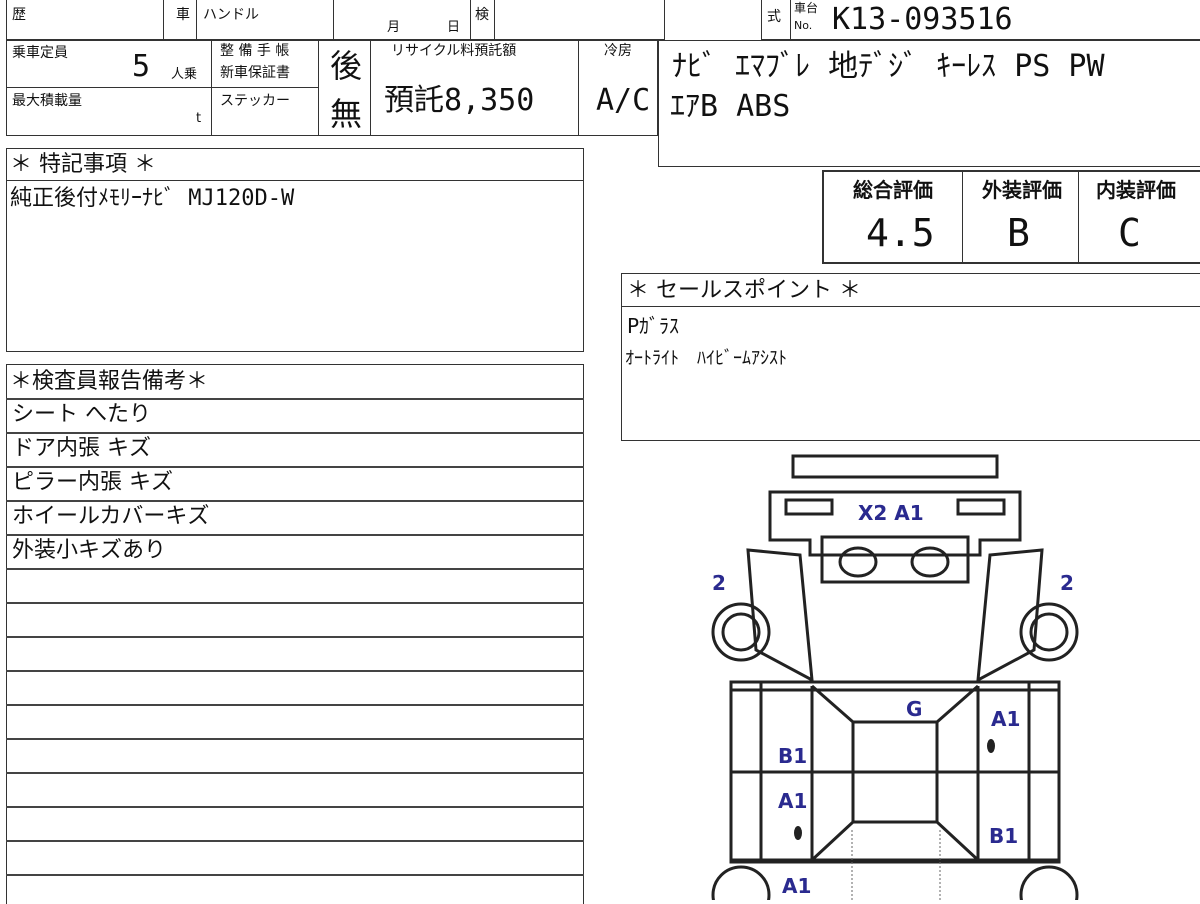  I want to click on damage-right-rear-door: B1, so click(1003, 836).